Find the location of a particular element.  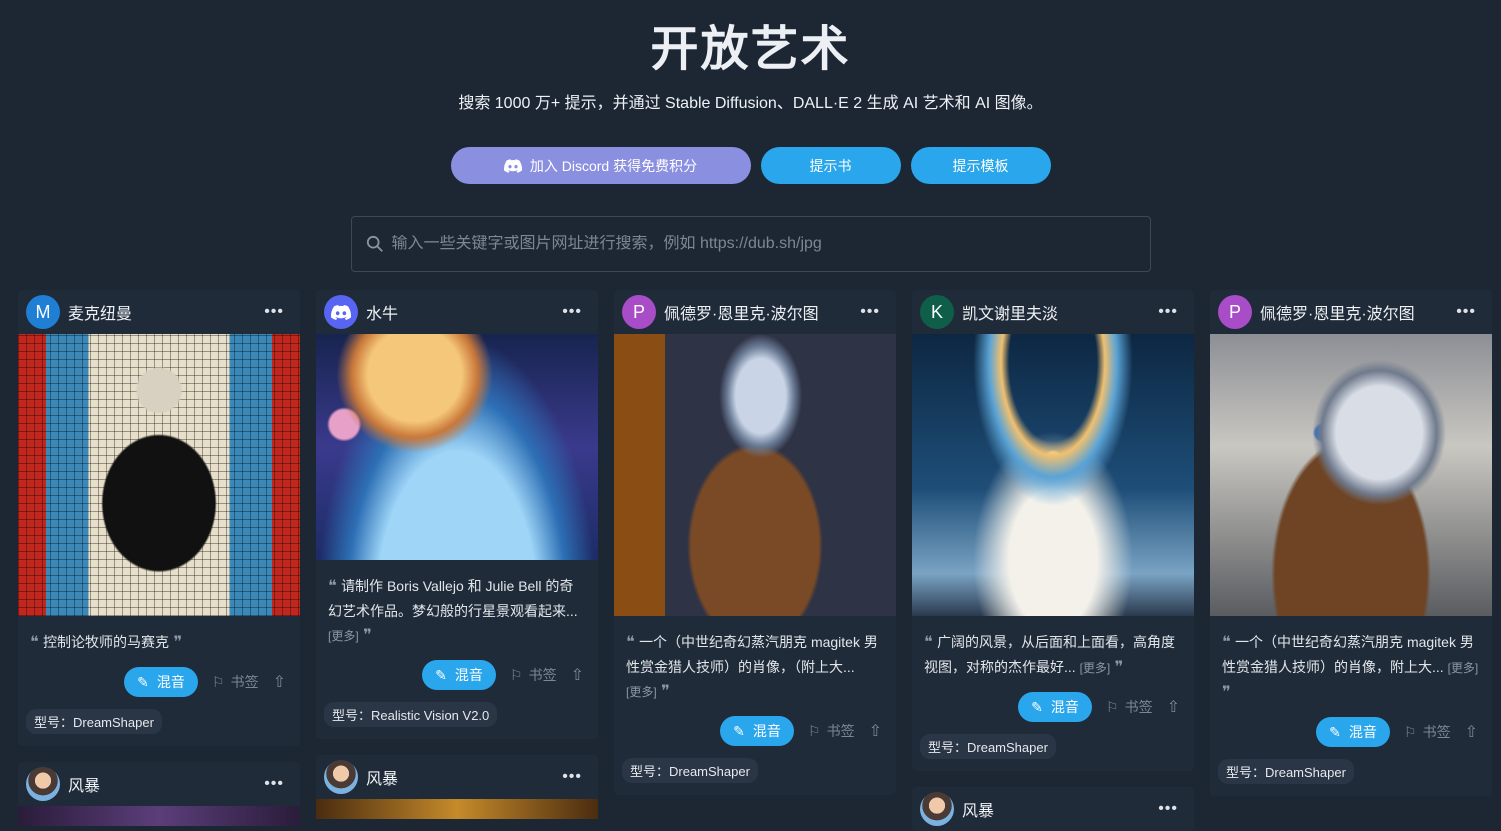

search-box is located at coordinates (750, 244).